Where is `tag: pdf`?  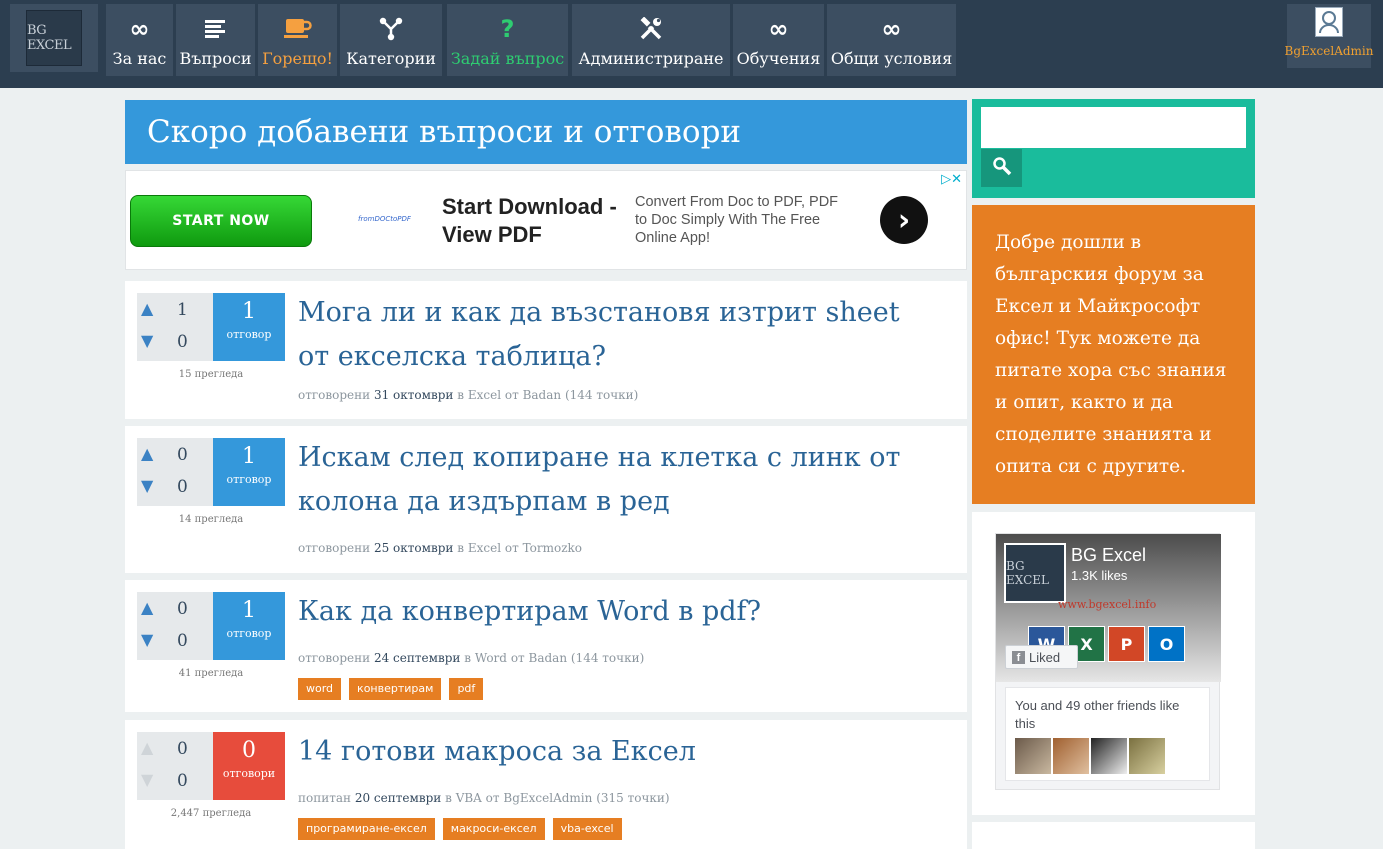
tag: pdf is located at coordinates (466, 689).